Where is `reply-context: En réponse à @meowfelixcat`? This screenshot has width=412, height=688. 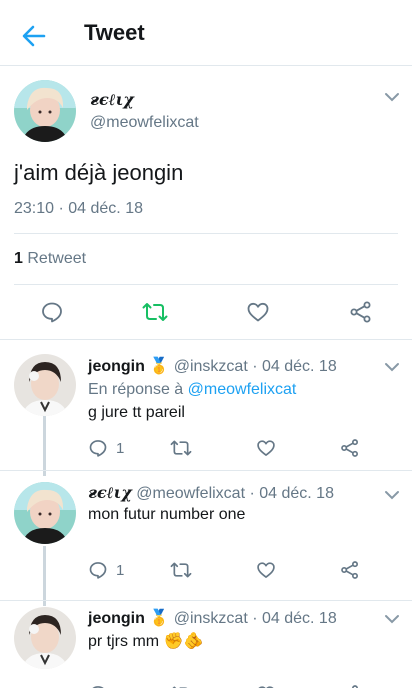 reply-context: En réponse à @meowfelixcat is located at coordinates (192, 390).